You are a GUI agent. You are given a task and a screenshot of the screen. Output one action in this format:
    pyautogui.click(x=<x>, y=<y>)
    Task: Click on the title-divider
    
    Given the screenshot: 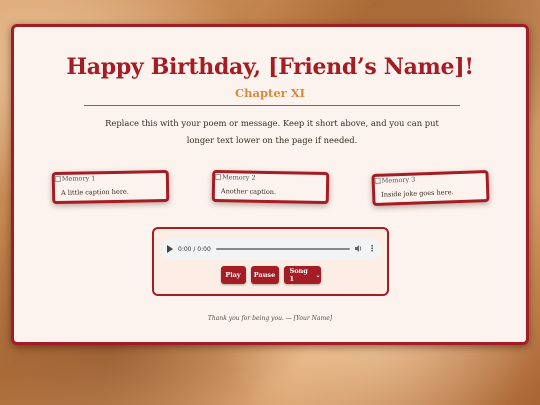 What is the action you would take?
    pyautogui.click(x=272, y=105)
    